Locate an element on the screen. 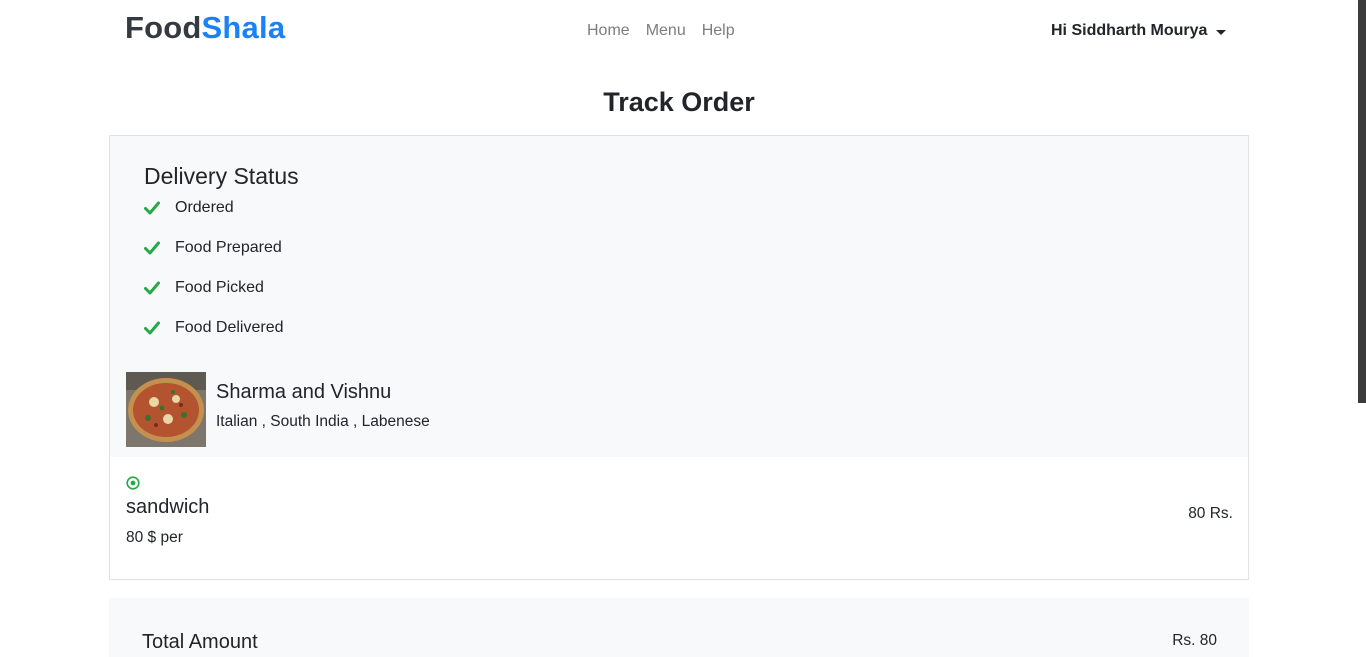  nav-link-menu: Menu is located at coordinates (666, 31).